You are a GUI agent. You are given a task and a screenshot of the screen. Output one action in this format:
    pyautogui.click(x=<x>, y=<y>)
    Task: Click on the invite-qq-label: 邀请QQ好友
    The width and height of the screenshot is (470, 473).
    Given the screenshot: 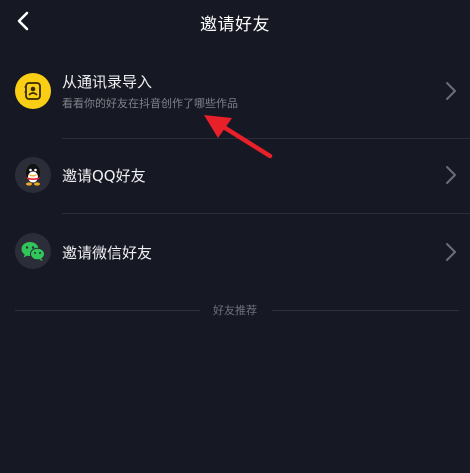 What is the action you would take?
    pyautogui.click(x=104, y=176)
    